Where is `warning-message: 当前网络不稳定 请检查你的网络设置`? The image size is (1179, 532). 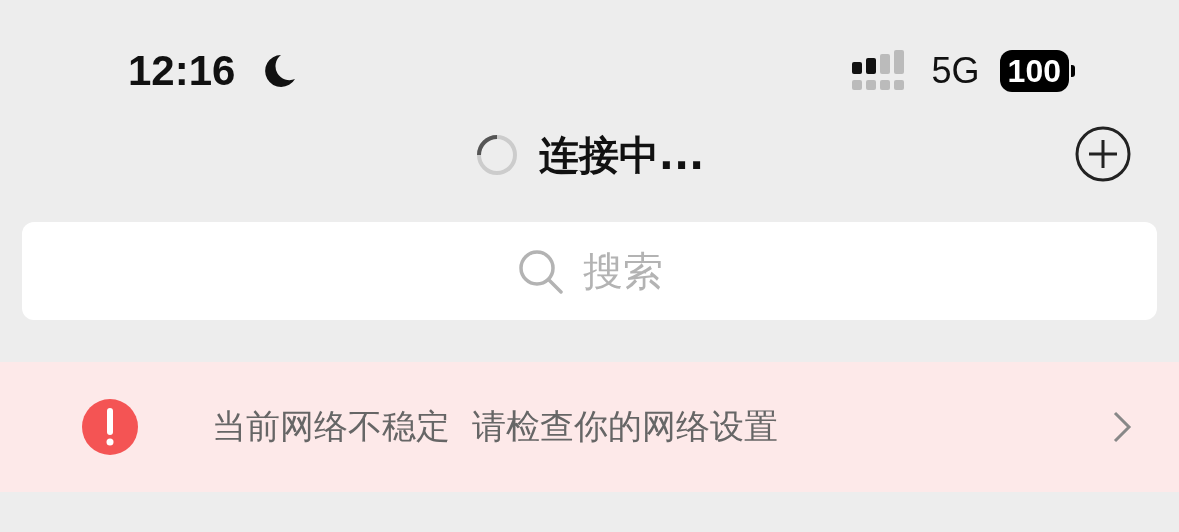 warning-message: 当前网络不稳定 请检查你的网络设置 is located at coordinates (495, 426).